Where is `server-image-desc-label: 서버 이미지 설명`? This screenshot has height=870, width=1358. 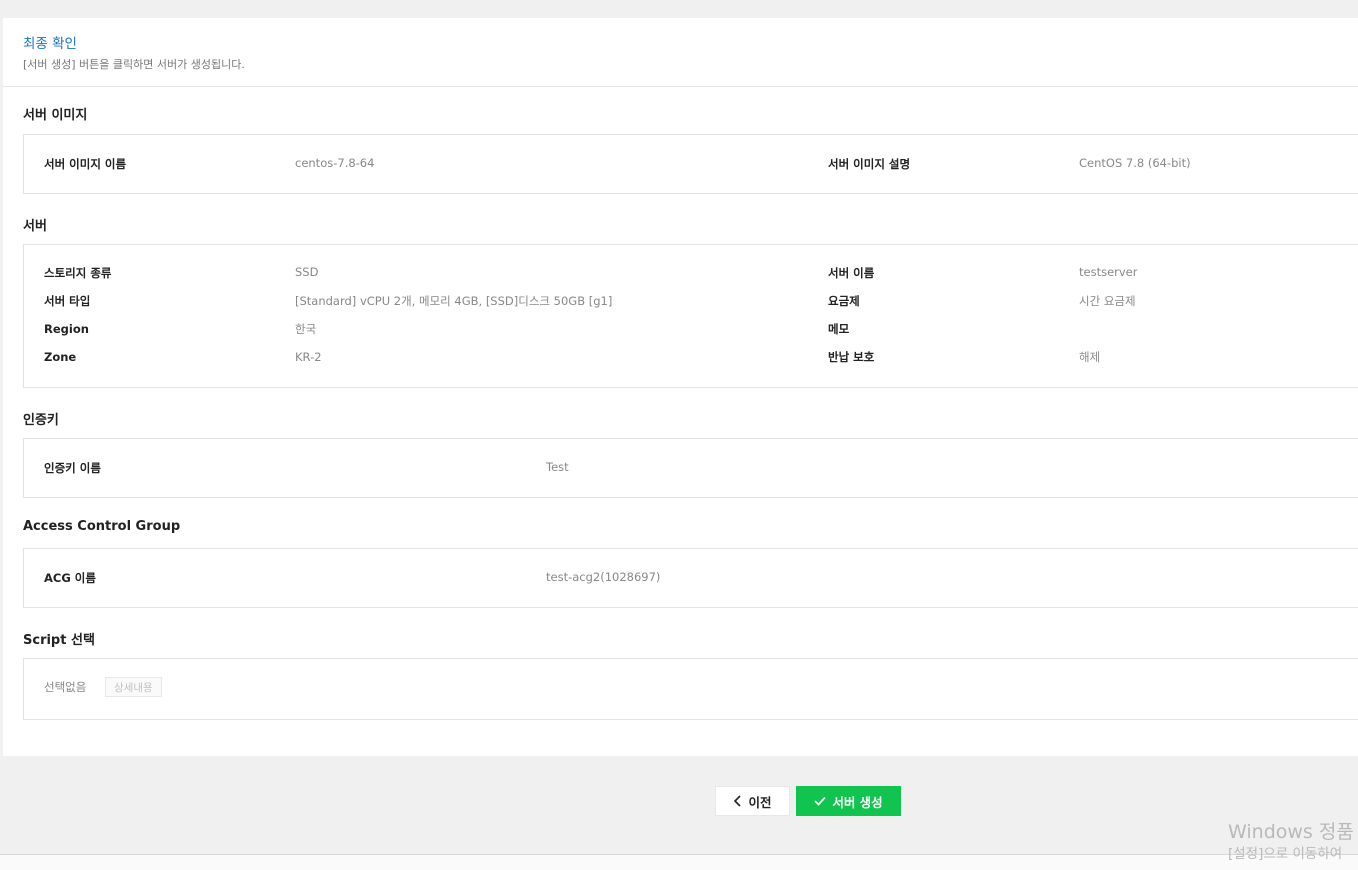
server-image-desc-label: 서버 이미지 설명 is located at coordinates (869, 164).